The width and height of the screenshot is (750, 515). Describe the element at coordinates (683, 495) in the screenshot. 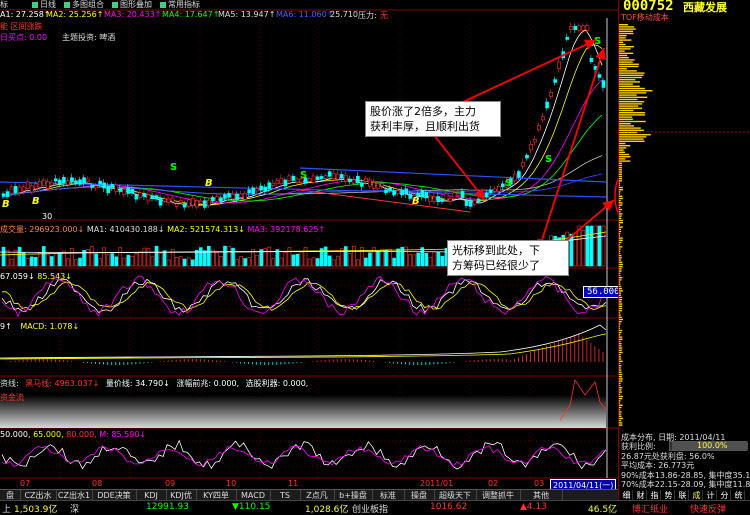

I see `panel-tab: 联` at that location.